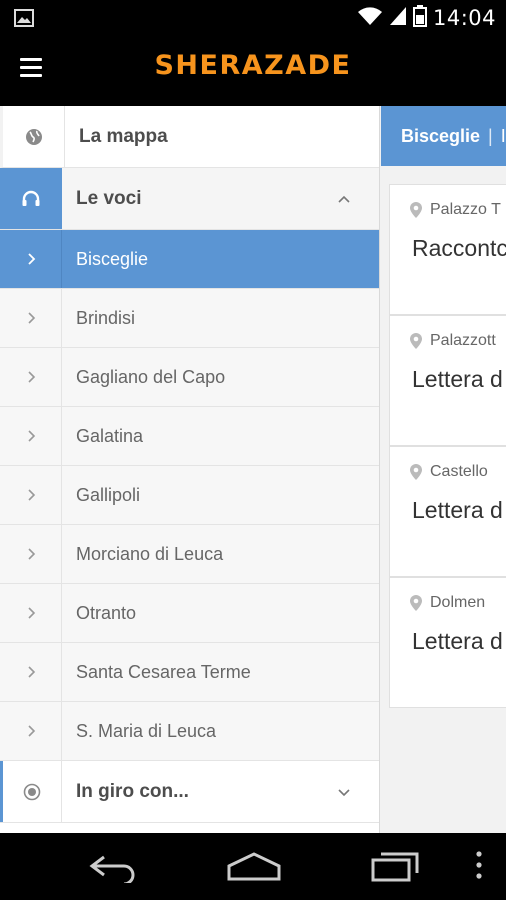 This screenshot has height=900, width=506. What do you see at coordinates (370, 18) in the screenshot?
I see `wifi-icon` at bounding box center [370, 18].